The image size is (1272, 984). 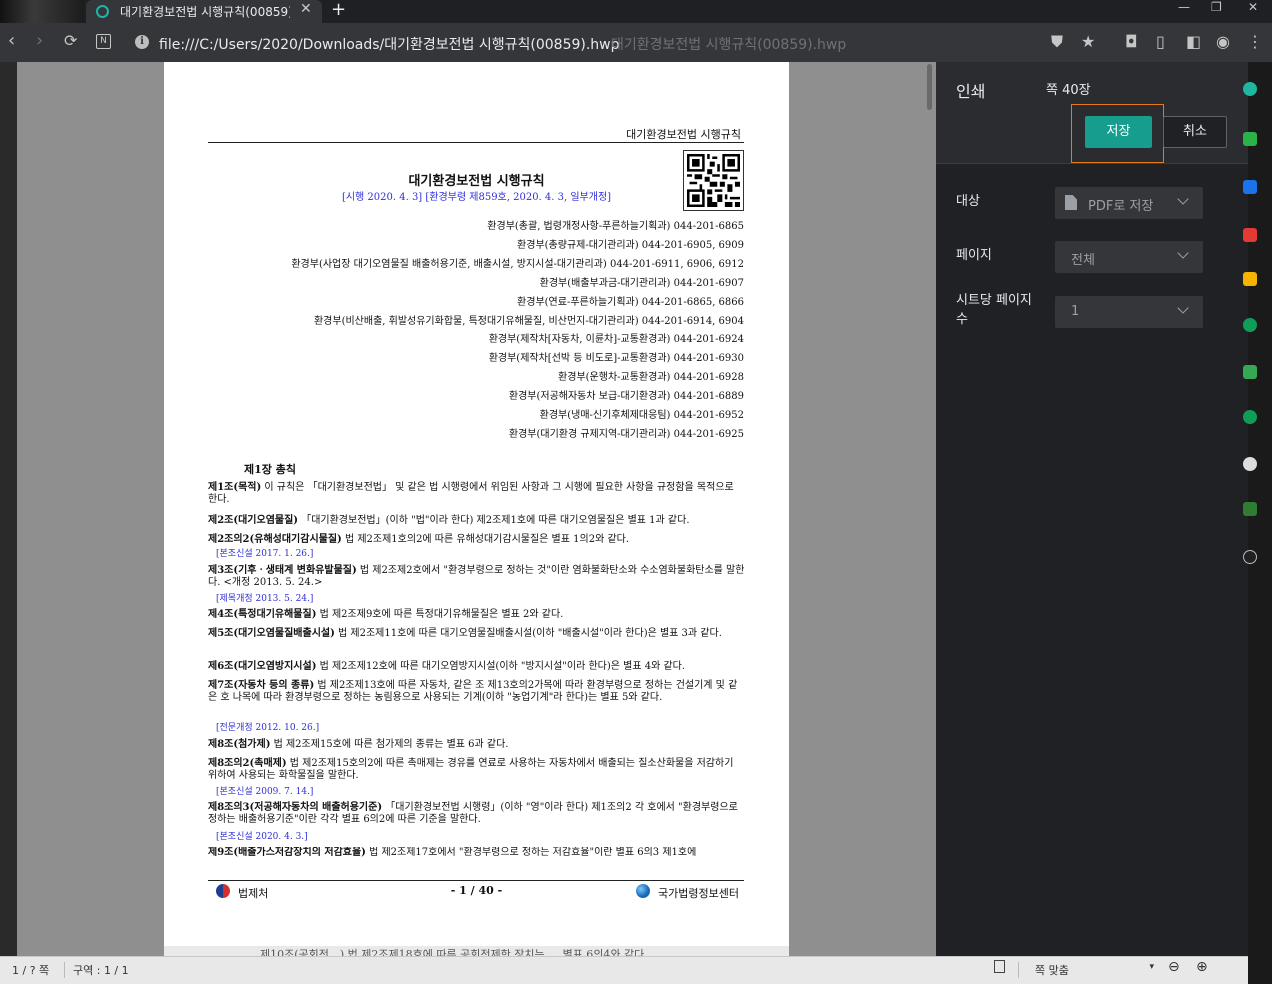 I want to click on law-center-logo-icon, so click(x=643, y=891).